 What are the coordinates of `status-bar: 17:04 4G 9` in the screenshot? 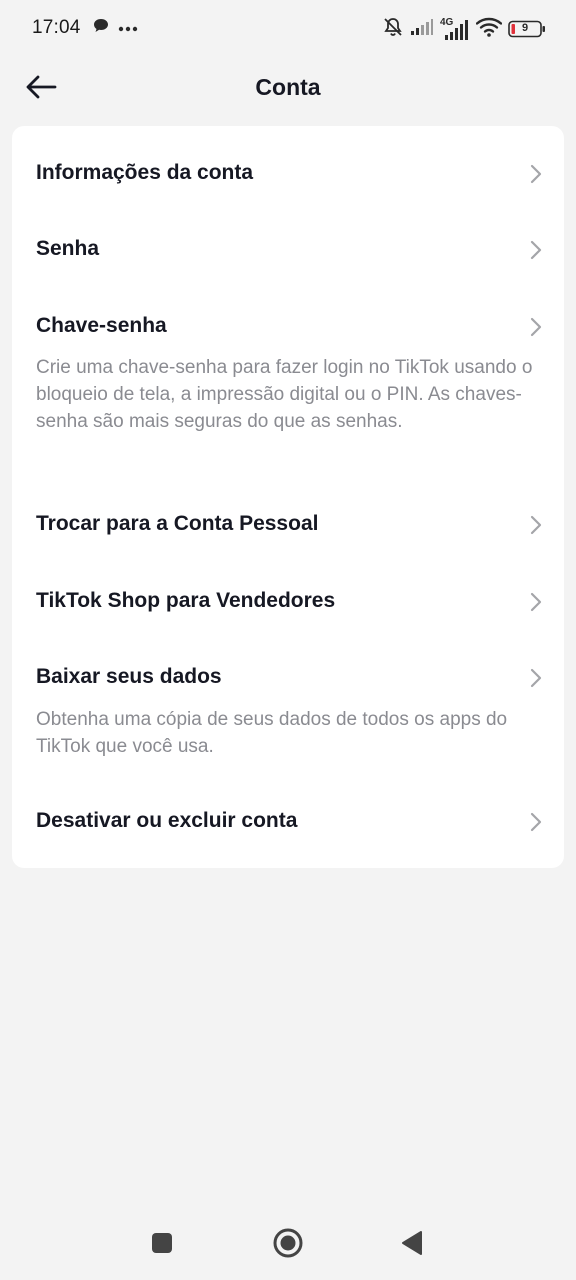 It's located at (288, 29).